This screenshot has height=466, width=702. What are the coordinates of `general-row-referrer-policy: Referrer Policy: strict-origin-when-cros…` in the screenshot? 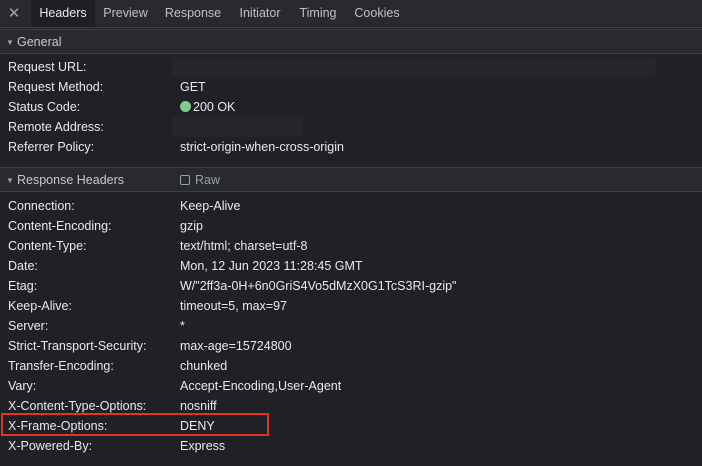 It's located at (351, 147).